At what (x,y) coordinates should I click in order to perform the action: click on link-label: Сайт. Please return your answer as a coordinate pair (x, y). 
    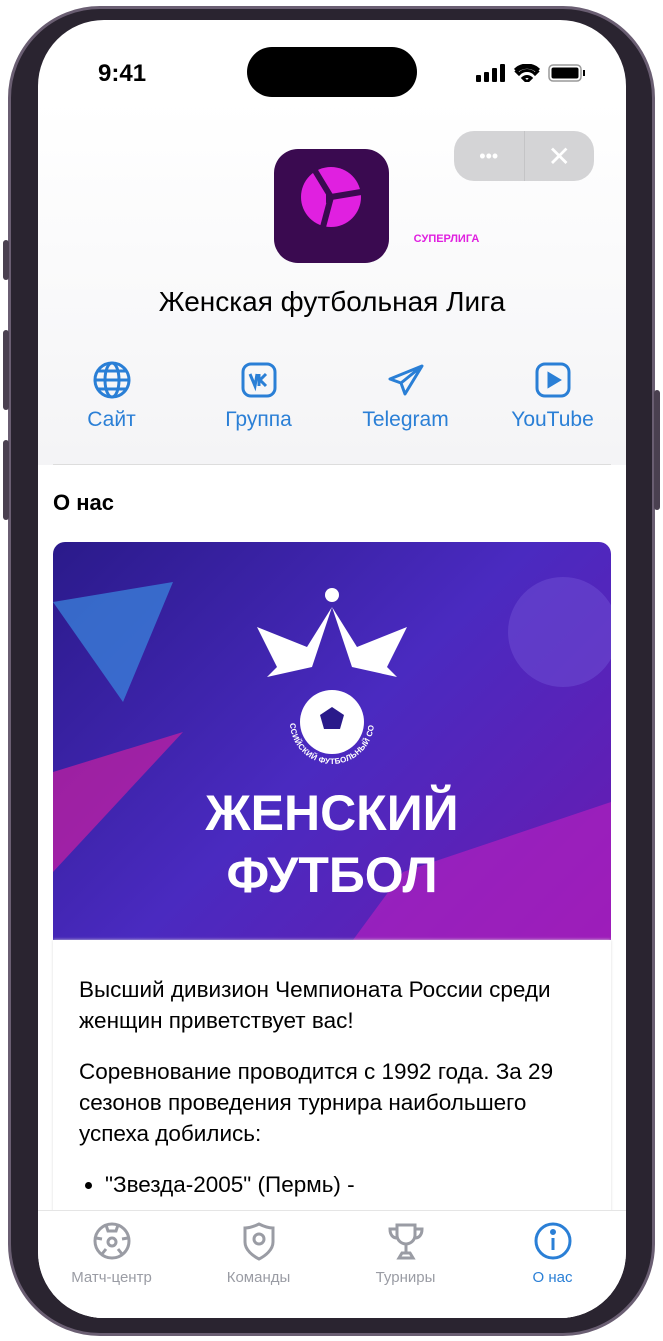
    Looking at the image, I should click on (111, 419).